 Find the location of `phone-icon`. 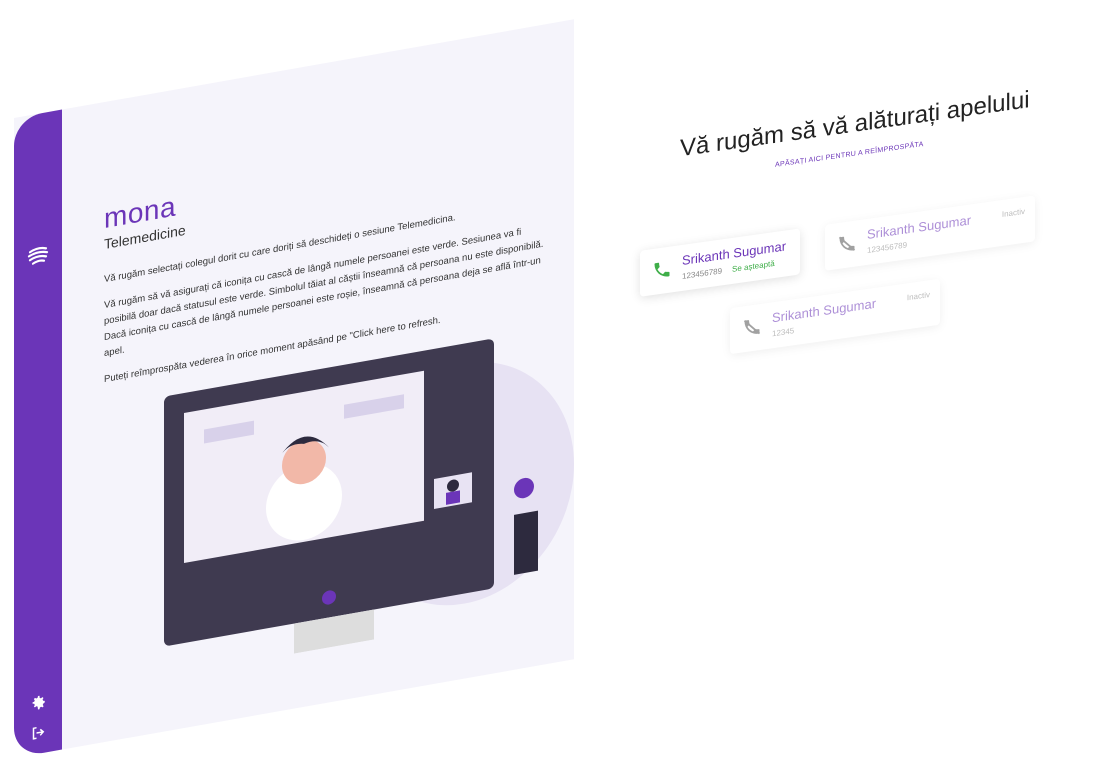

phone-icon is located at coordinates (662, 269).